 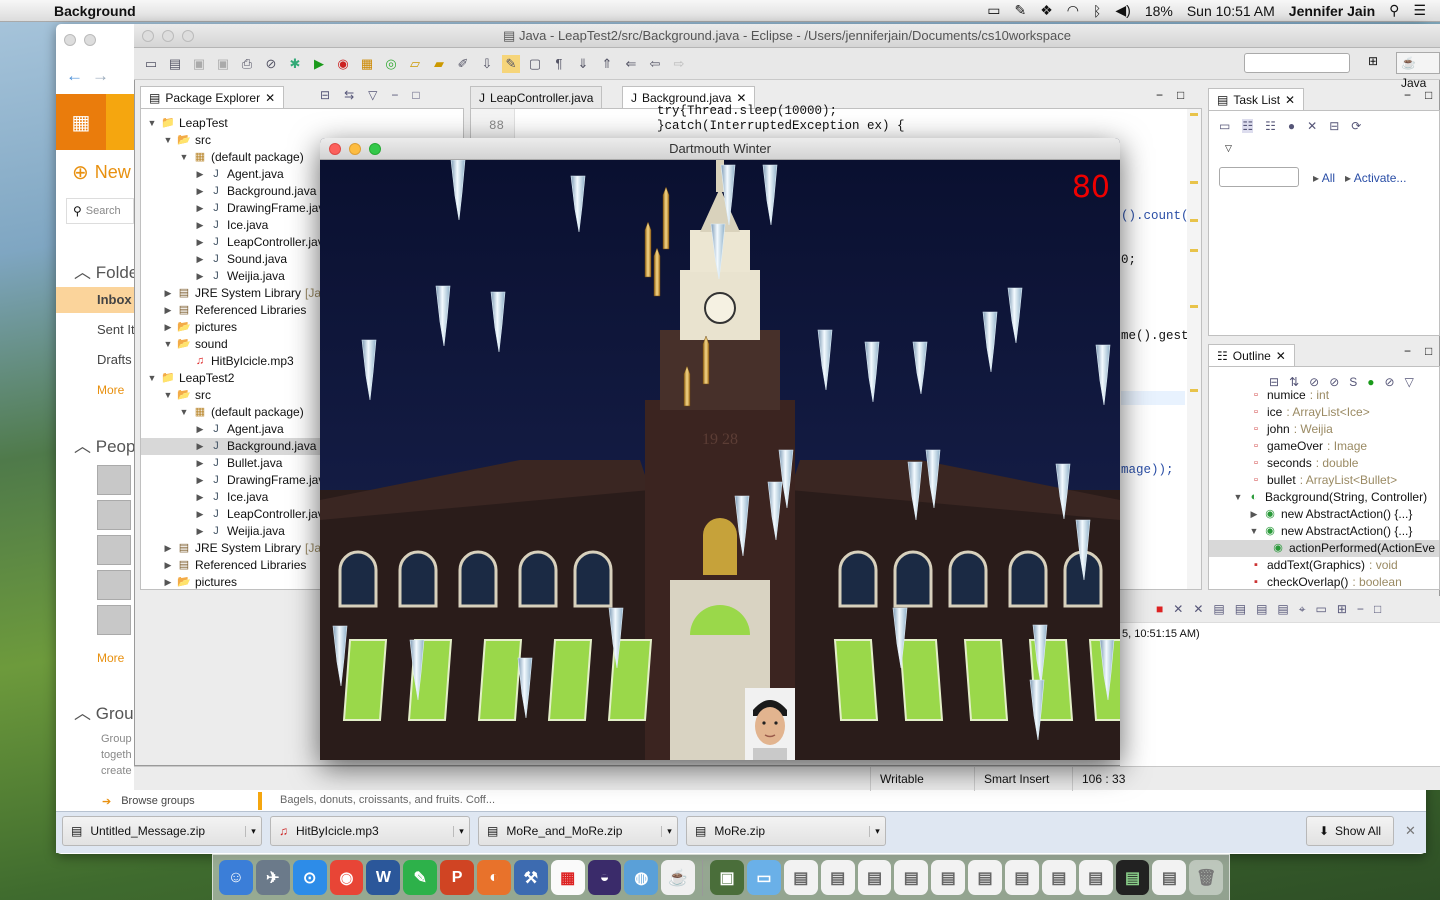 I want to click on download-item: ▤ MoRe.zip ▾, so click(x=786, y=831).